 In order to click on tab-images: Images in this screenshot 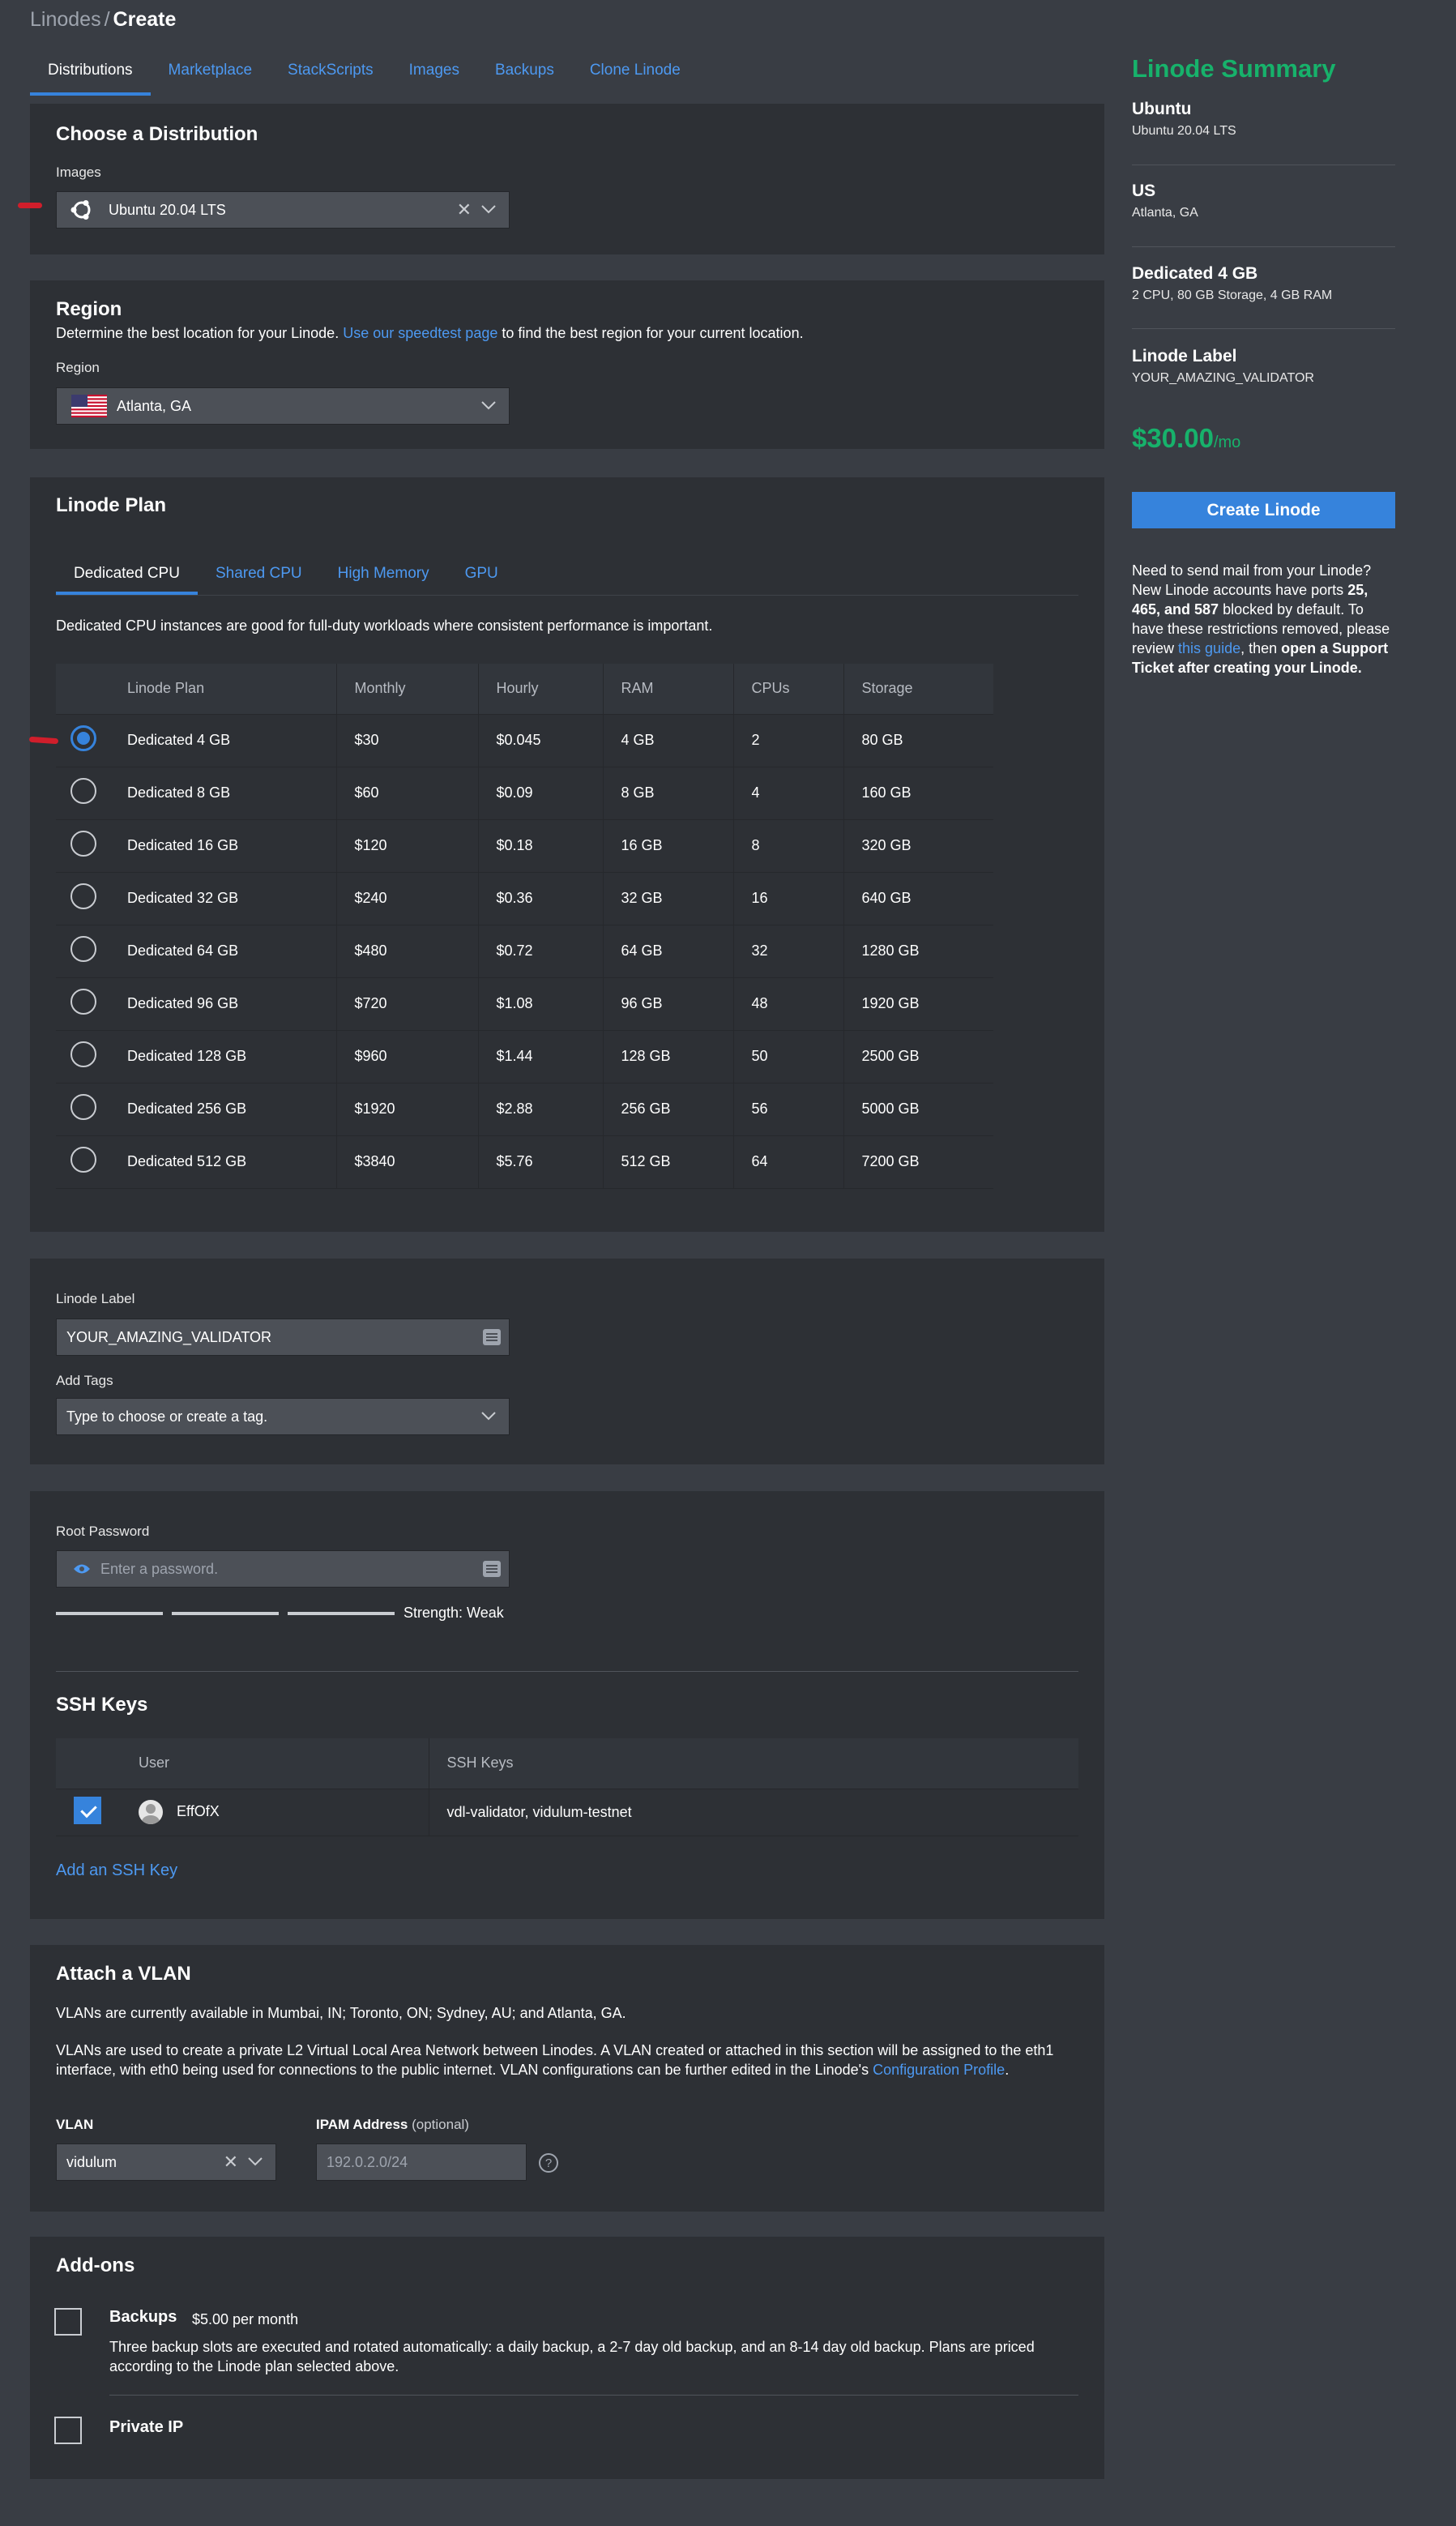, I will do `click(434, 76)`.